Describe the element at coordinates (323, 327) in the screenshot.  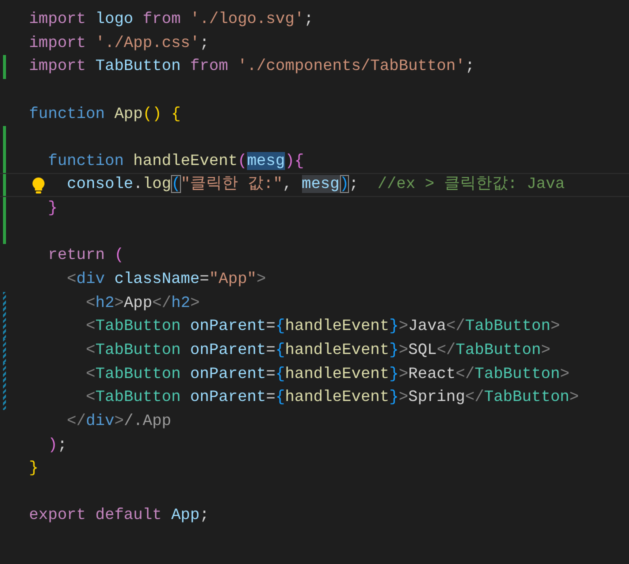
I see `code-line: <TabButton onParent={handleEvent}>Java</TabButton>` at that location.